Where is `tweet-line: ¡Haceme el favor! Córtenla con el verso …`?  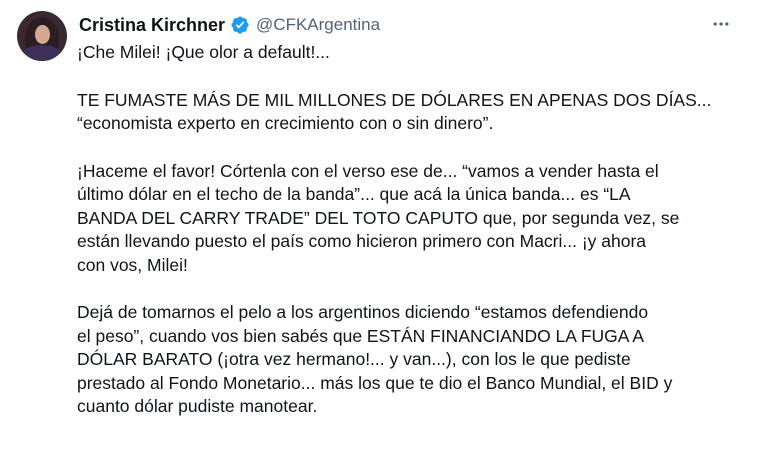
tweet-line: ¡Haceme el favor! Córtenla con el verso … is located at coordinates (368, 170).